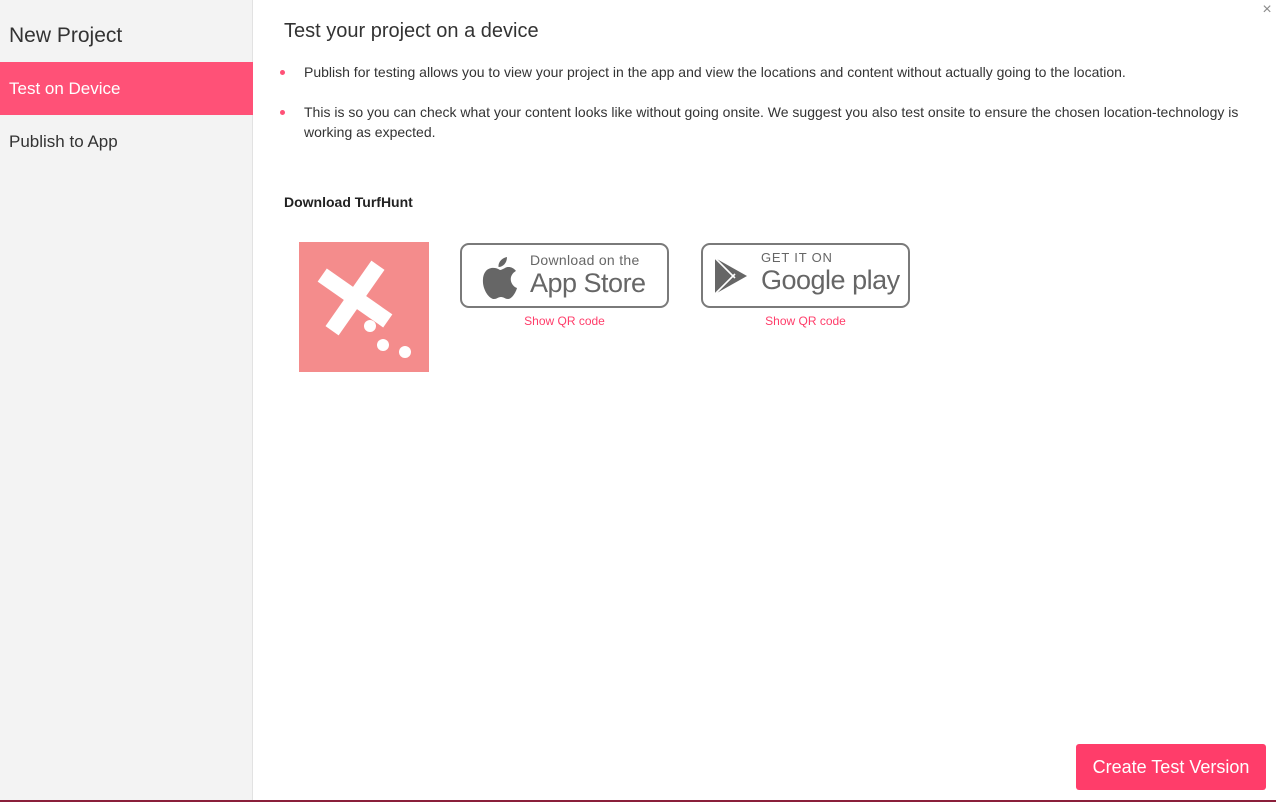 This screenshot has width=1276, height=802. Describe the element at coordinates (126, 141) in the screenshot. I see `sidebar-item-publish-to-app: Publish to App` at that location.